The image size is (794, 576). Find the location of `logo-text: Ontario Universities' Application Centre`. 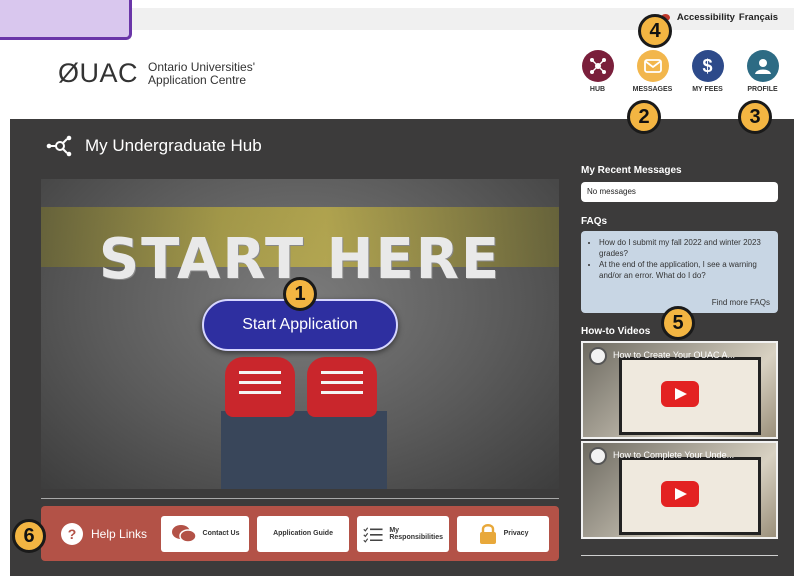

logo-text: Ontario Universities' Application Centre is located at coordinates (202, 73).